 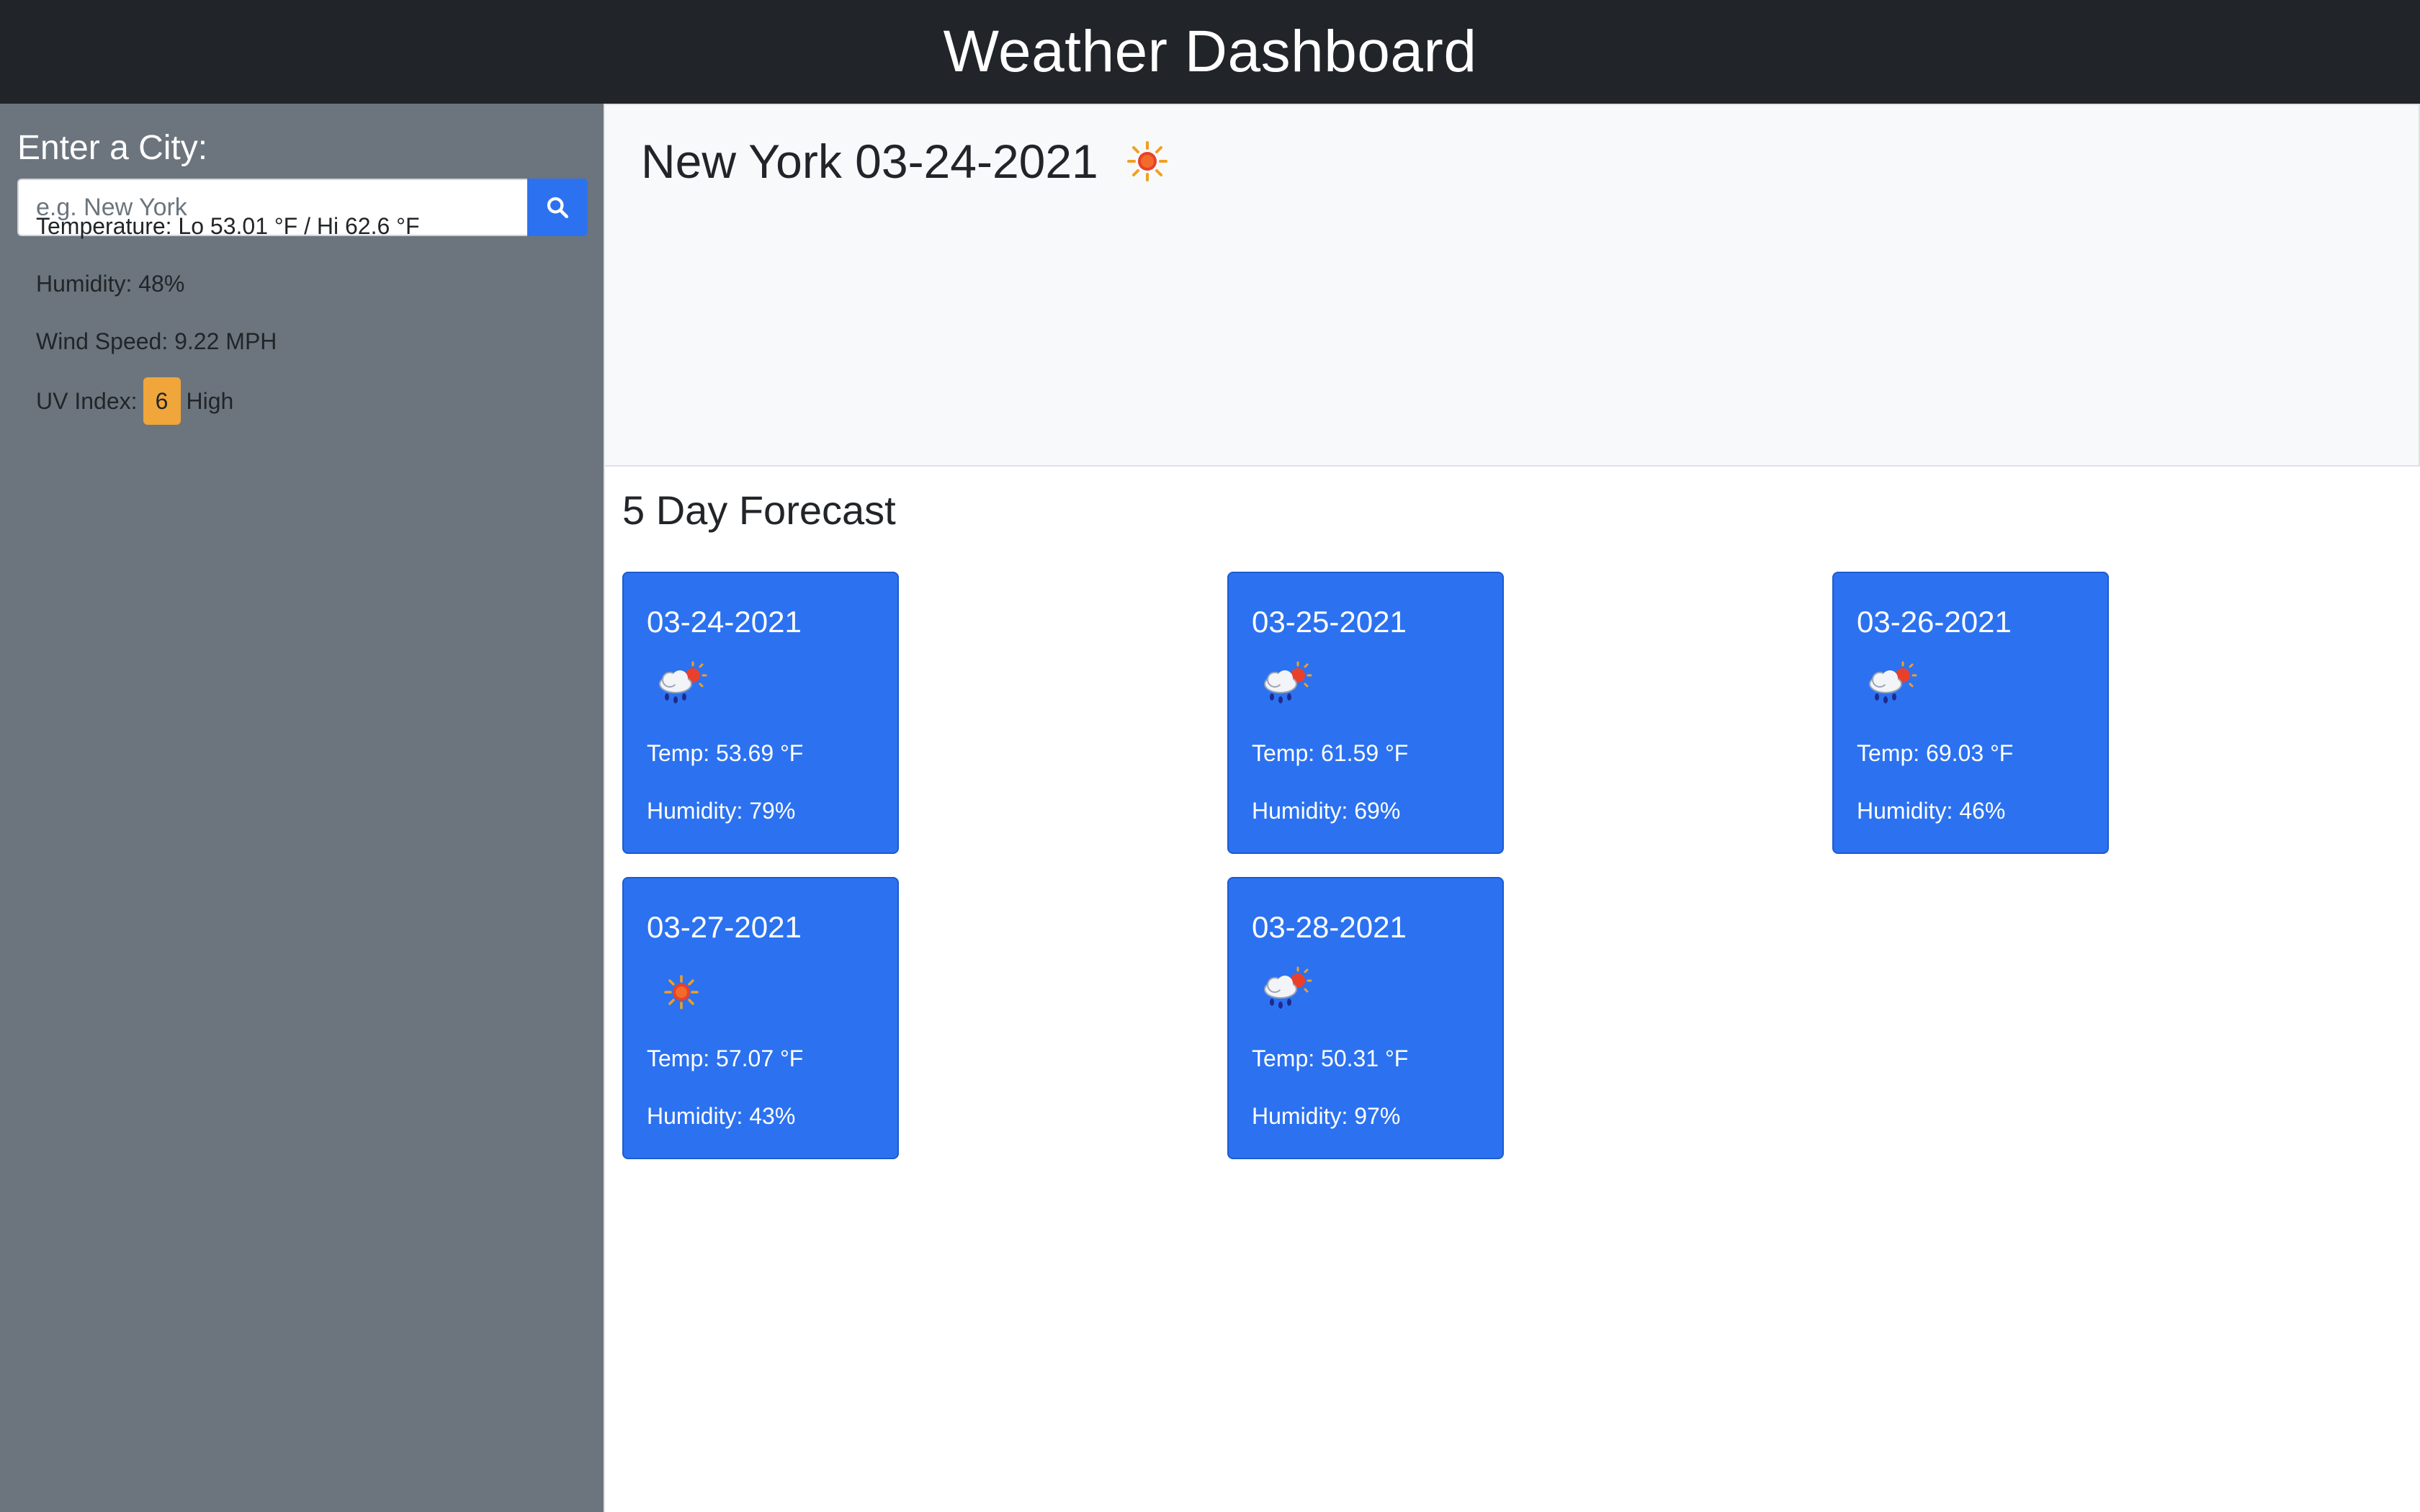 What do you see at coordinates (1329, 622) in the screenshot?
I see `forecast-date: 03-25-2021` at bounding box center [1329, 622].